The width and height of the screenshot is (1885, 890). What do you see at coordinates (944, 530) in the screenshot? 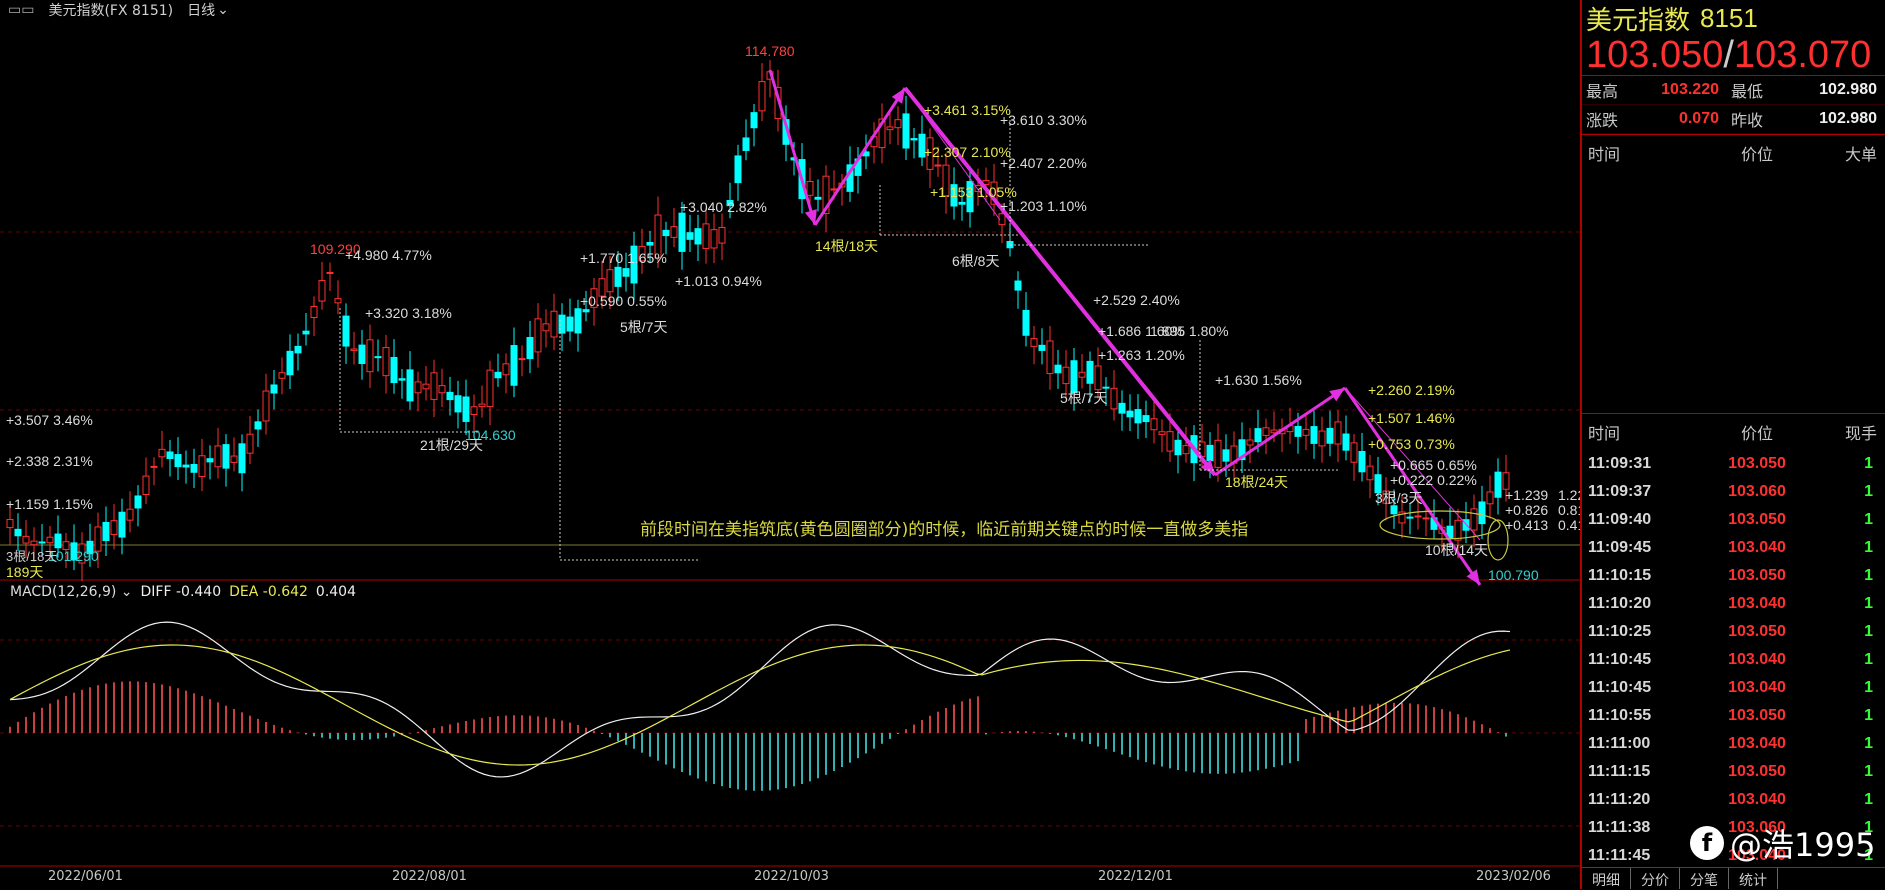
I see `annotation-text: 前段时间在美指筑底(黄色圆圈部分)的时候，临近前期关键点的时候一直做多美指` at bounding box center [944, 530].